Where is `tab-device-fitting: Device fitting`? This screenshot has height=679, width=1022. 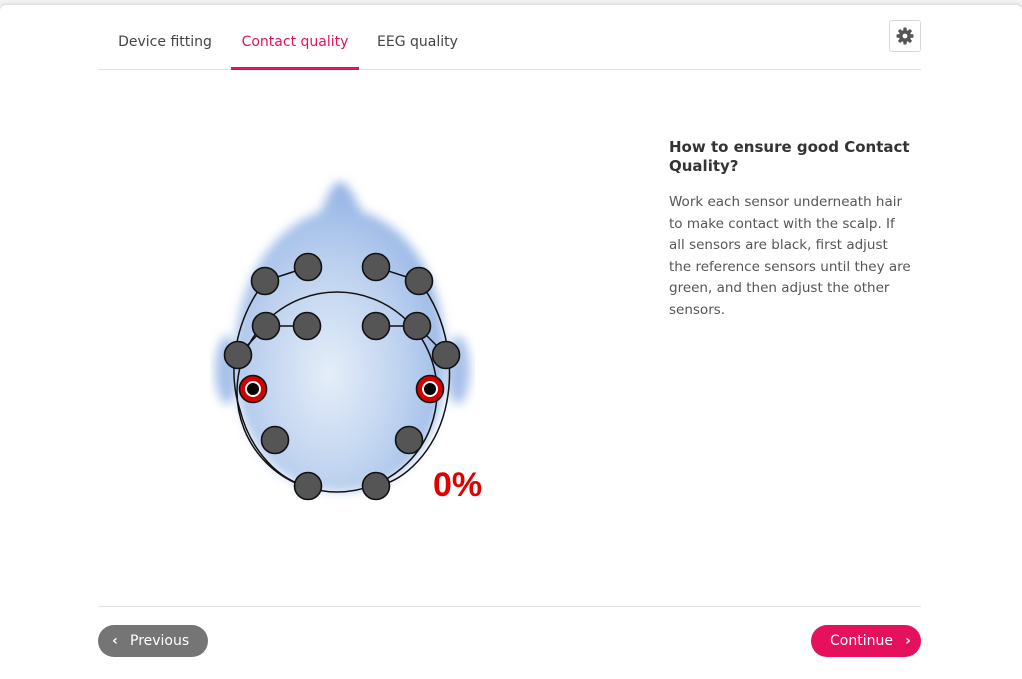 tab-device-fitting: Device fitting is located at coordinates (165, 47).